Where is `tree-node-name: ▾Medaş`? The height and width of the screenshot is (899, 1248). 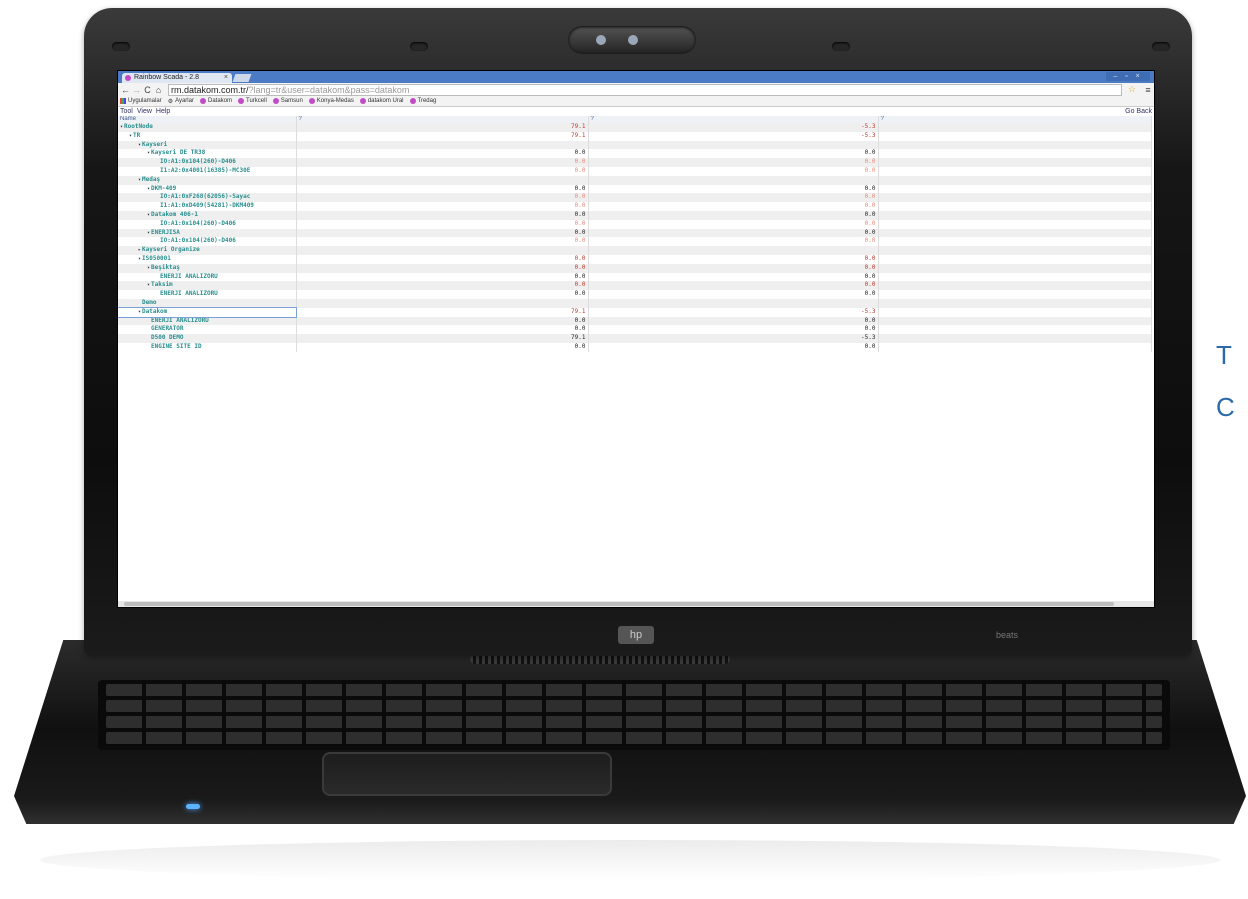
tree-node-name: ▾Medaş is located at coordinates (207, 180).